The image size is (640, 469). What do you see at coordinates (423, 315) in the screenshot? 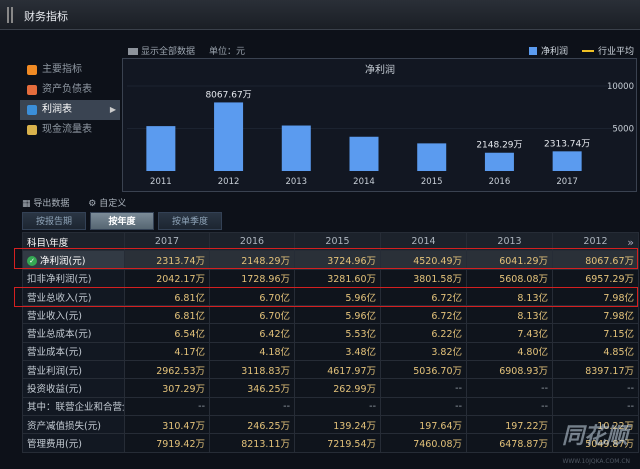
I see `cell-value: 6.72亿` at bounding box center [423, 315].